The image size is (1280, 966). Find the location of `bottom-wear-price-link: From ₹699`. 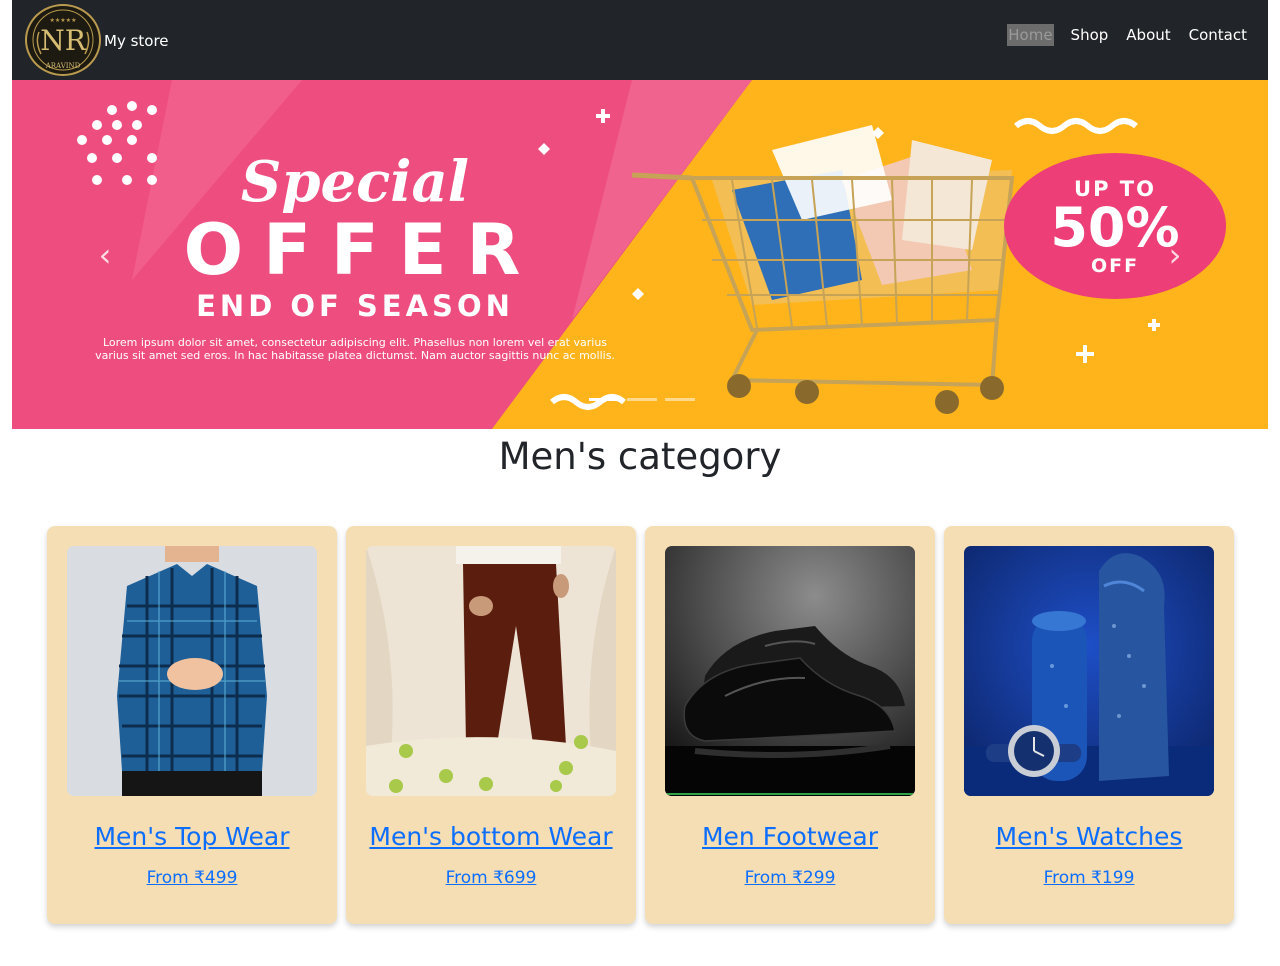

bottom-wear-price-link: From ₹699 is located at coordinates (491, 878).